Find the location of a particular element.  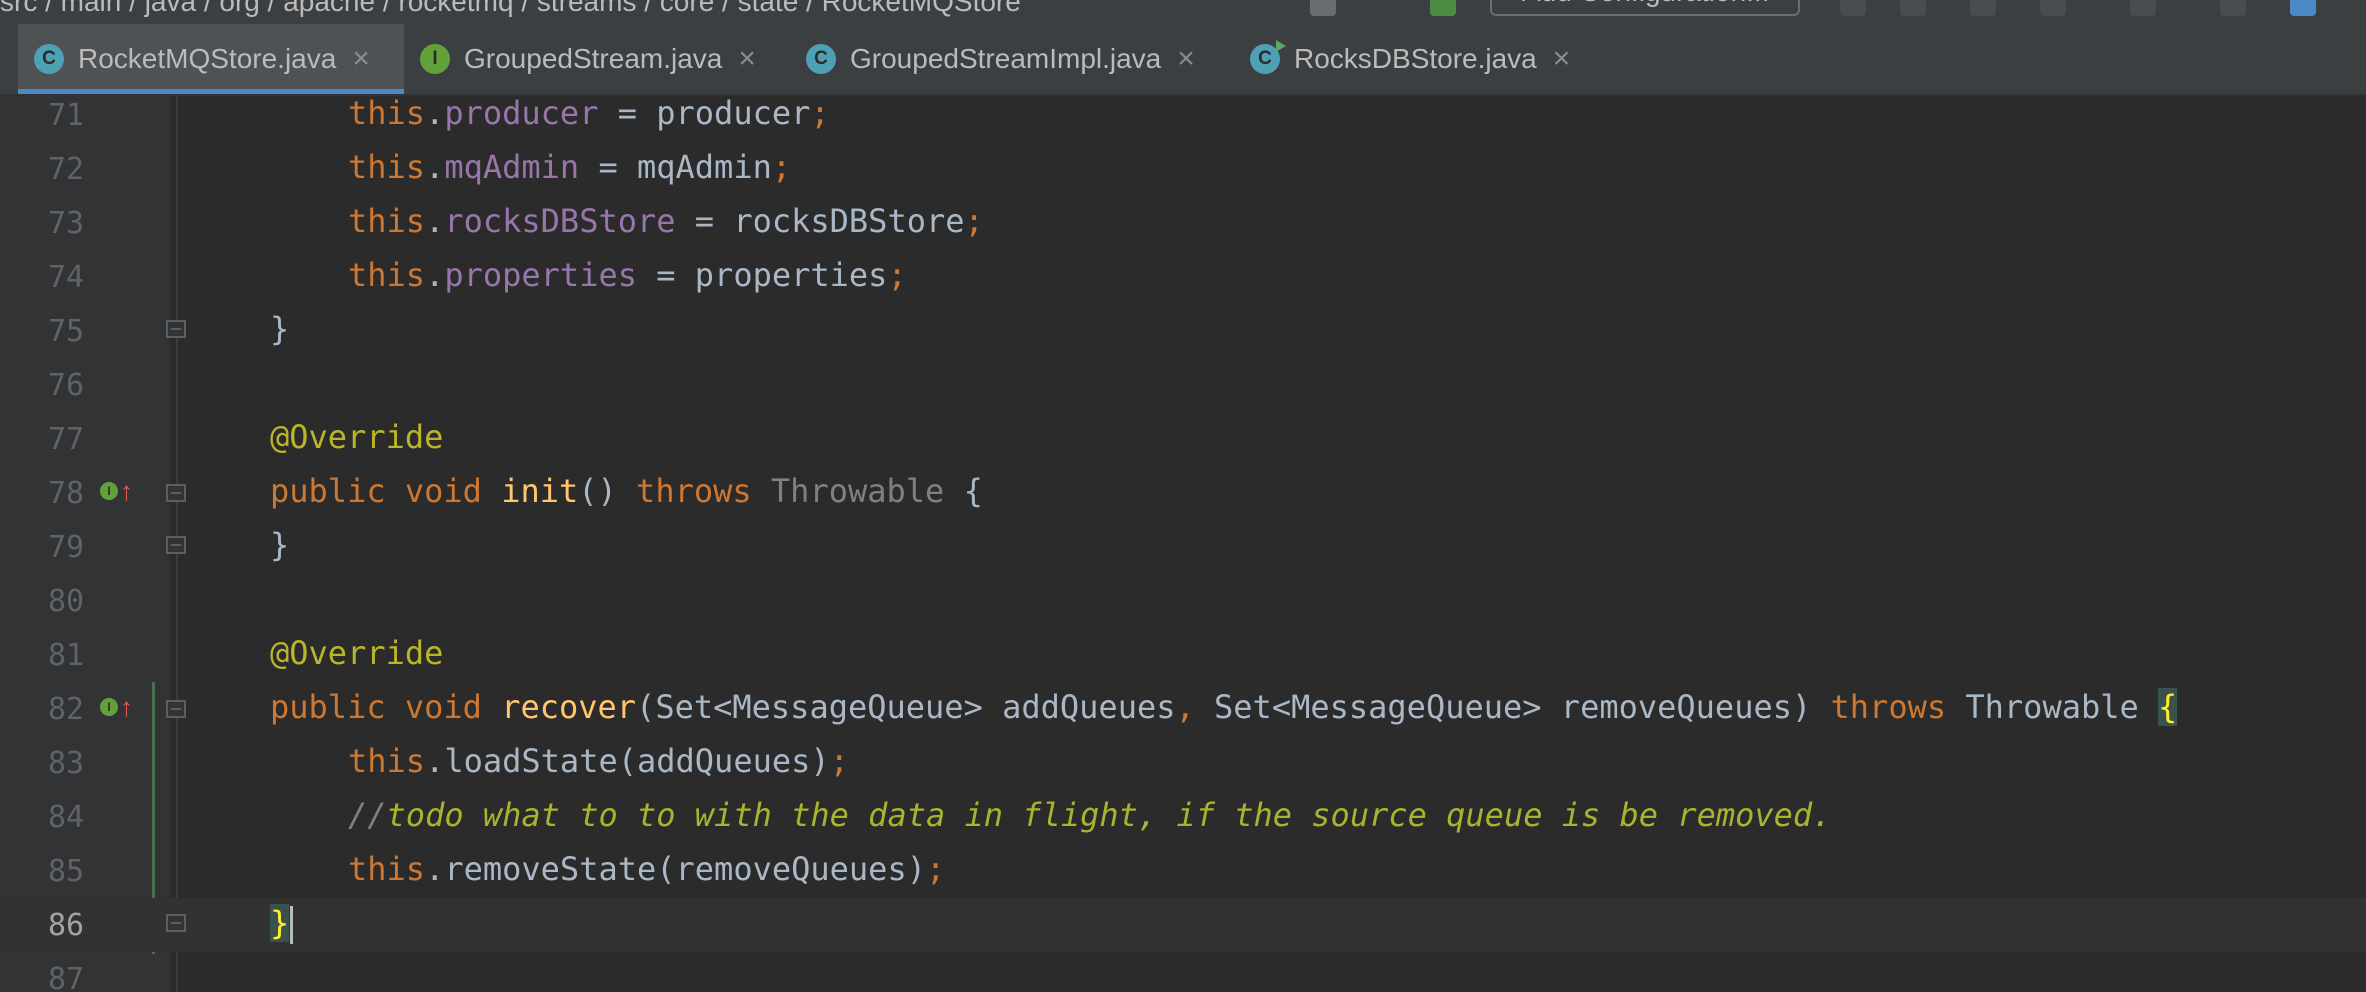

code-text: this.loadState(addQueues); is located at coordinates (598, 761).